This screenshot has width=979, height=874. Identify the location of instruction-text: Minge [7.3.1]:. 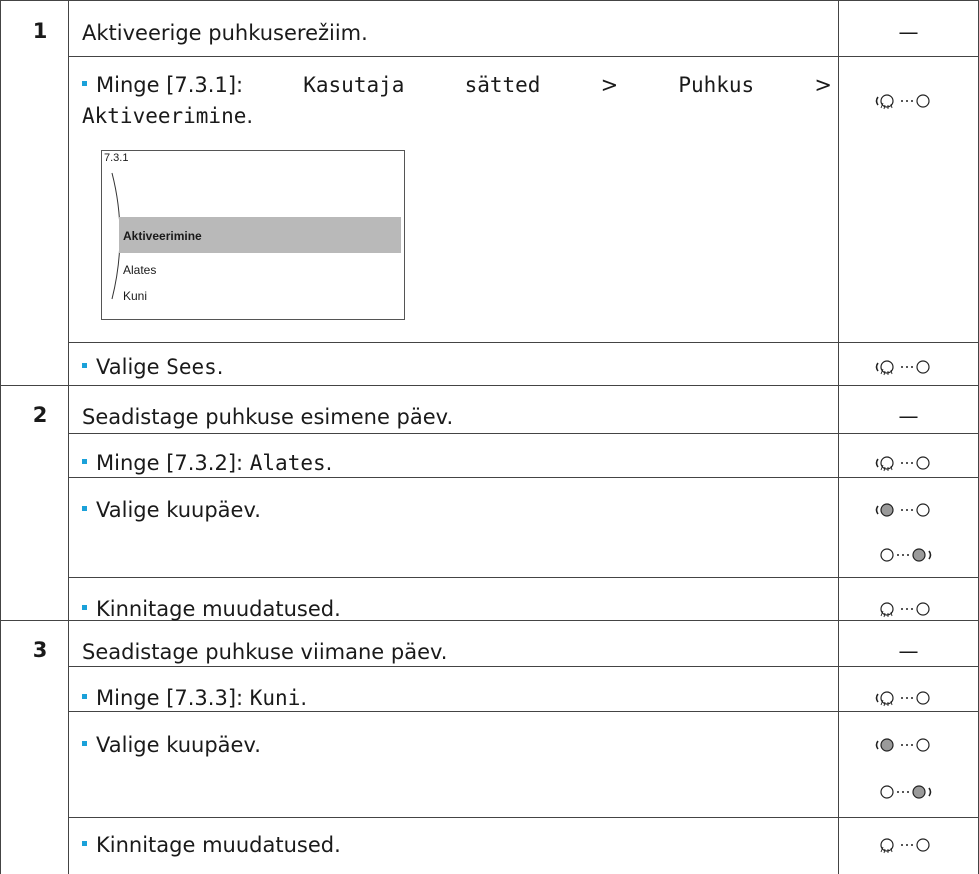
(170, 85).